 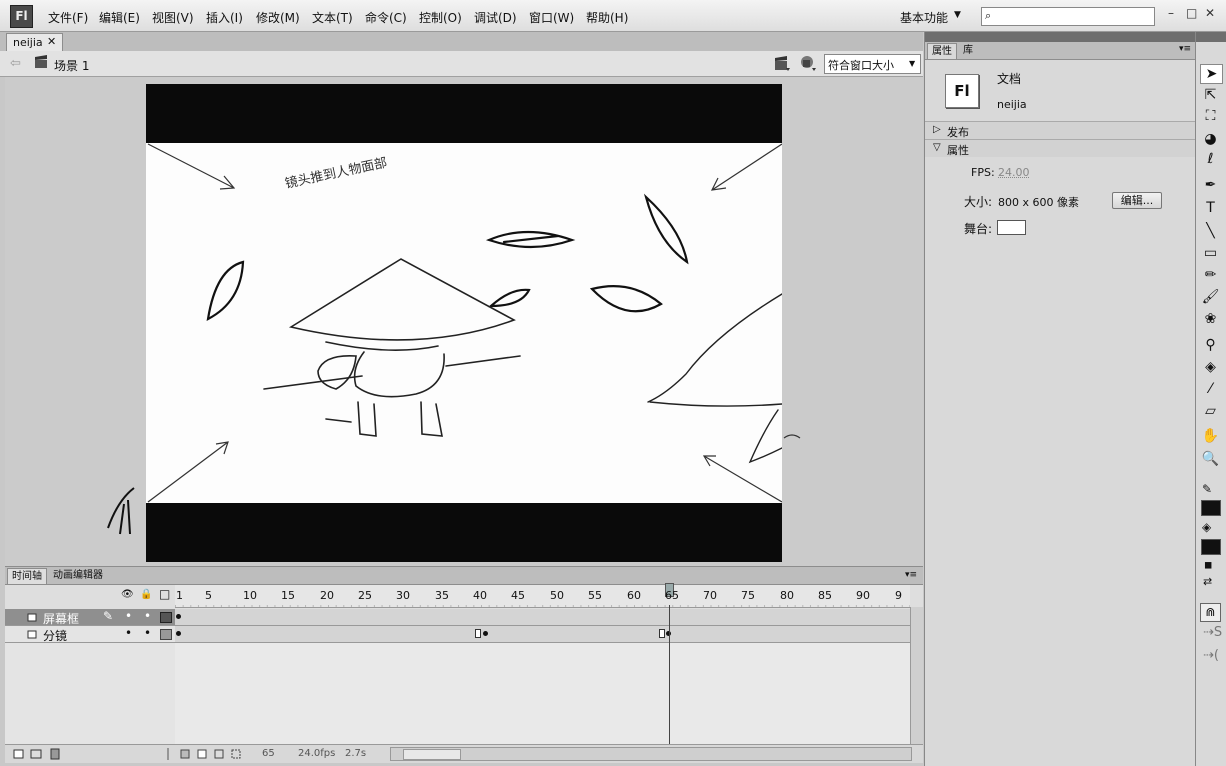 What do you see at coordinates (403, 595) in the screenshot?
I see `tick-label: 30` at bounding box center [403, 595].